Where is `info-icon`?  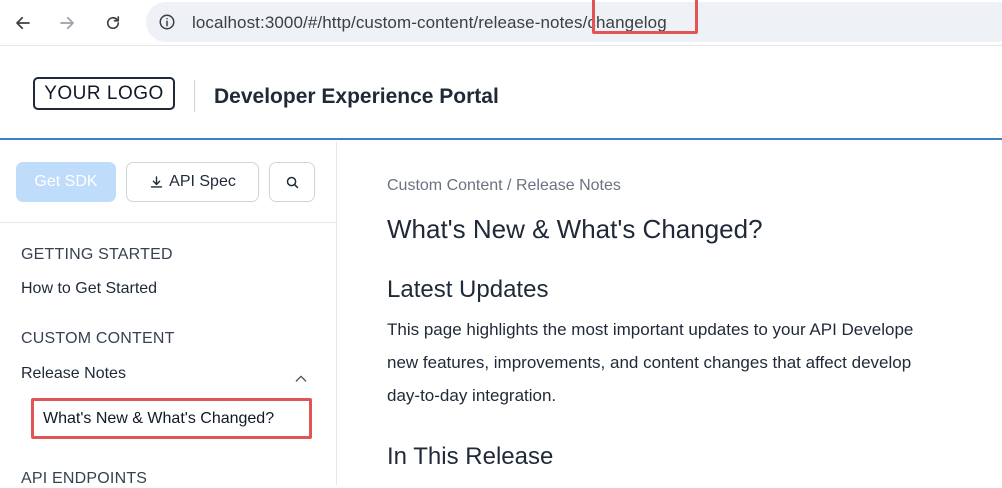 info-icon is located at coordinates (167, 22).